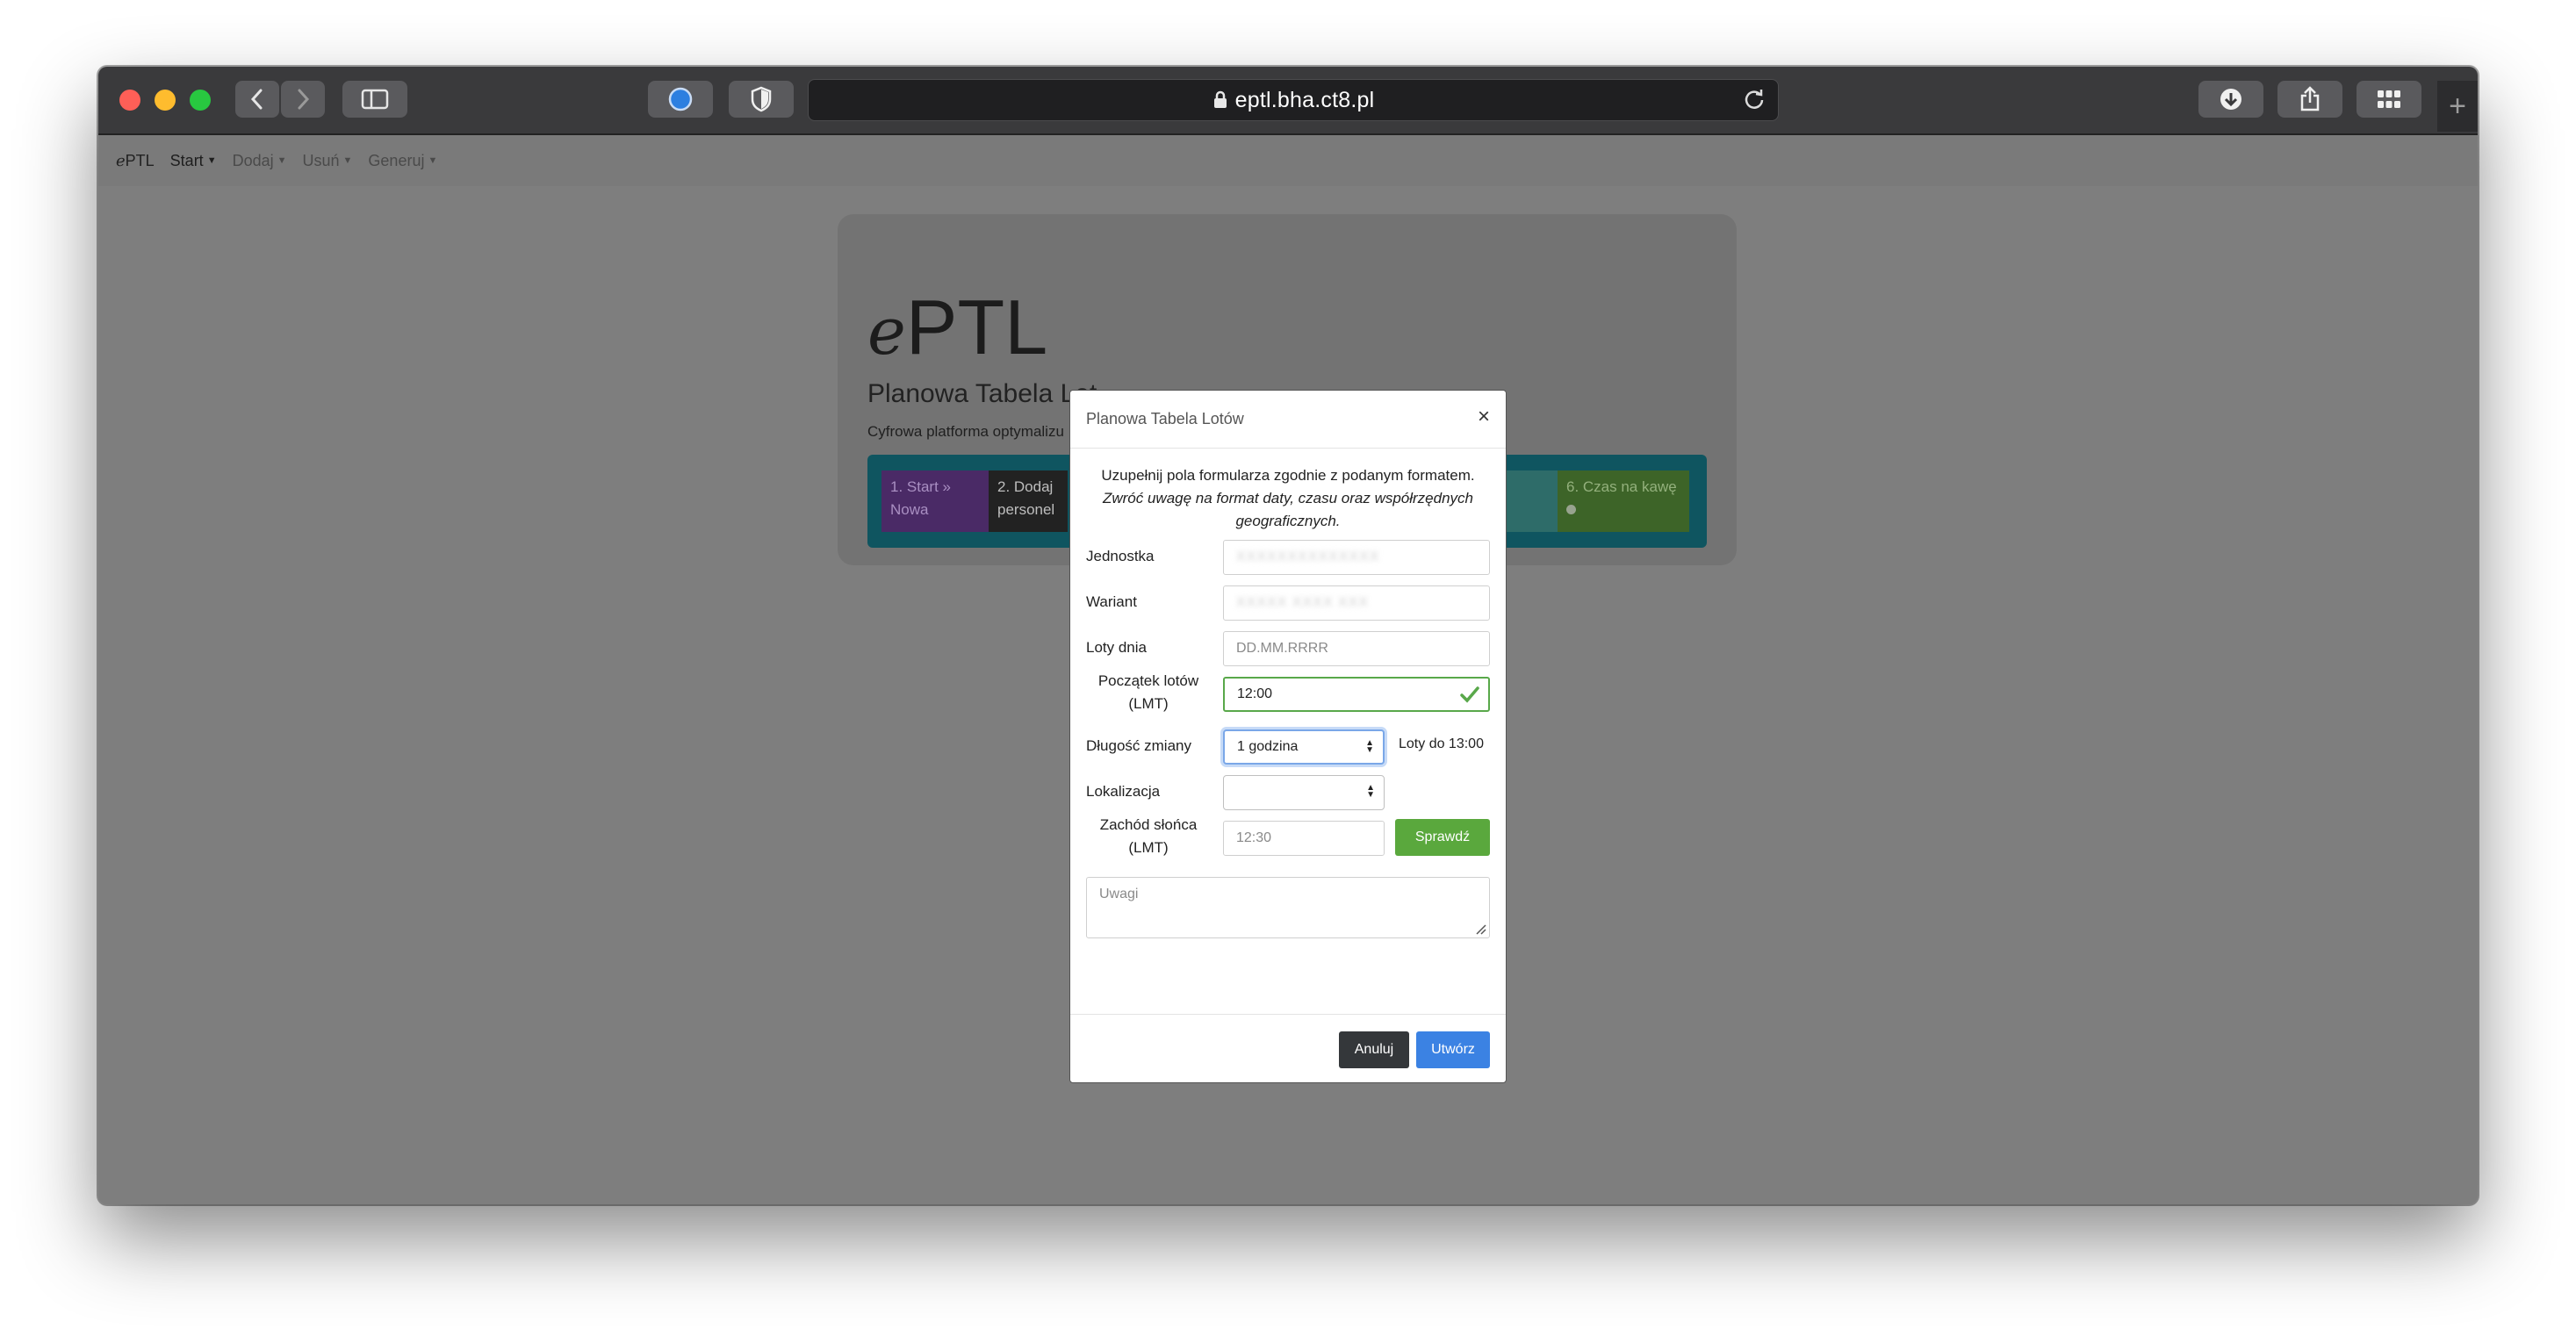  I want to click on variant-input: XXXXX XXXX XXX, so click(1356, 603).